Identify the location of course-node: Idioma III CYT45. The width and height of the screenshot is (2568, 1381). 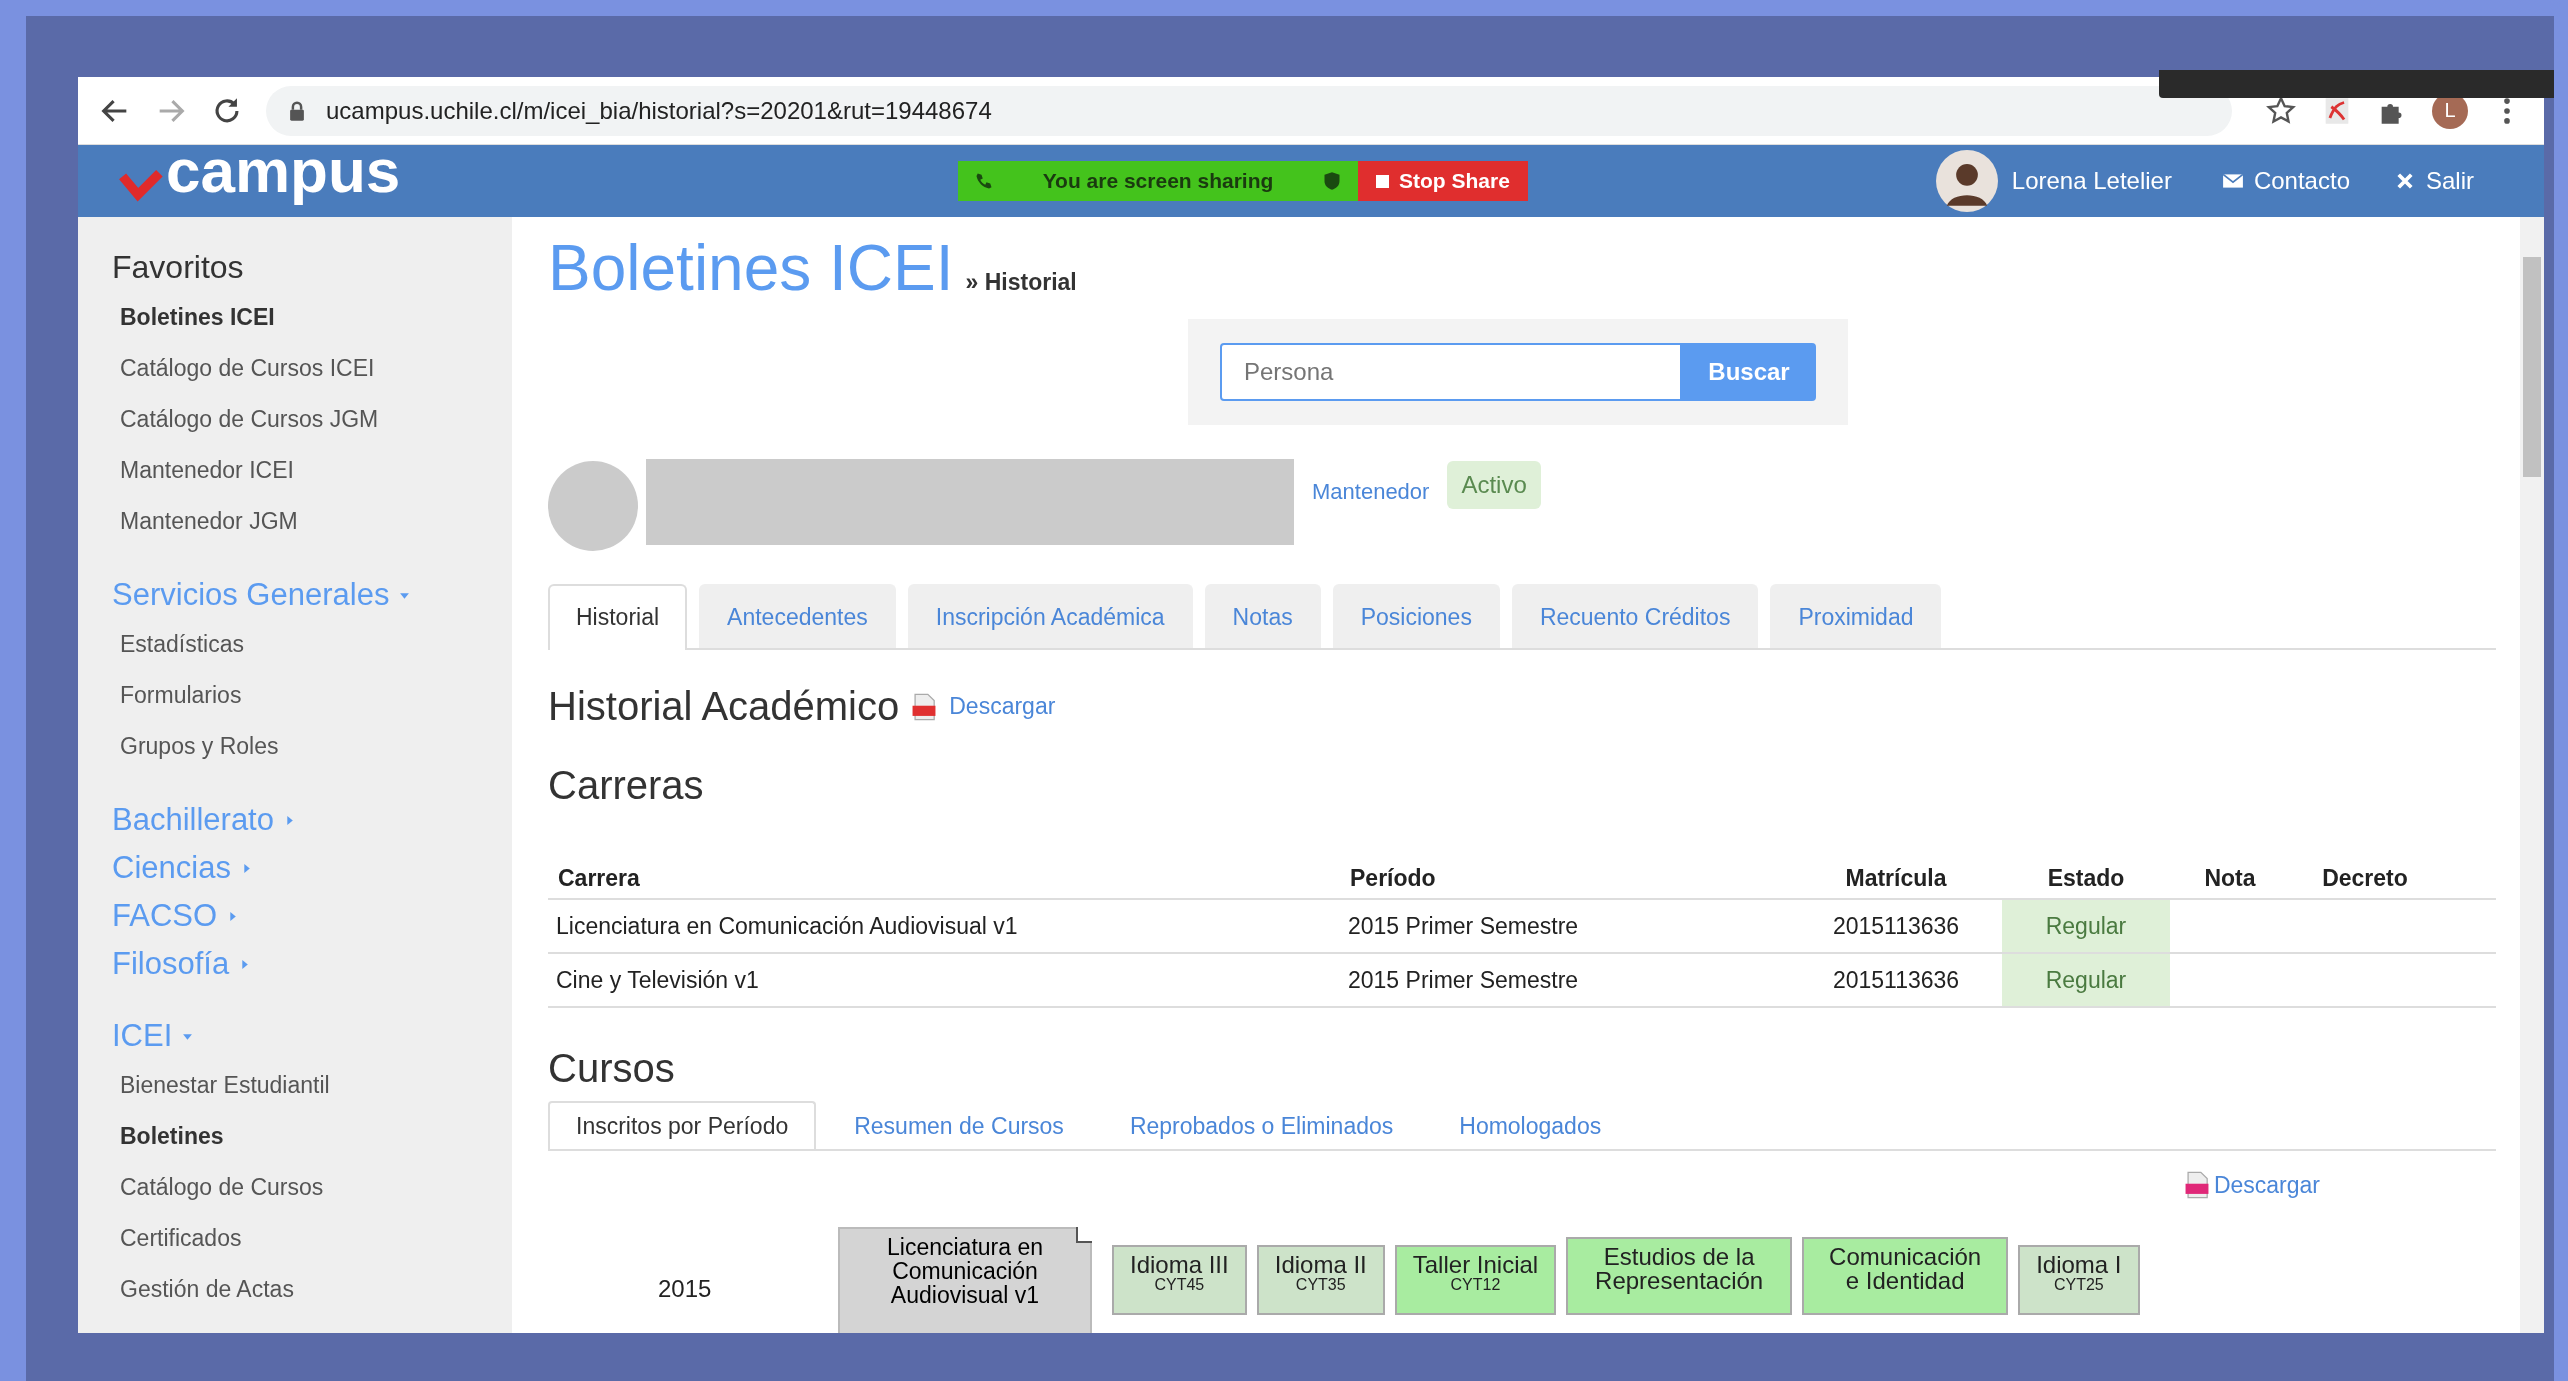
(1179, 1280).